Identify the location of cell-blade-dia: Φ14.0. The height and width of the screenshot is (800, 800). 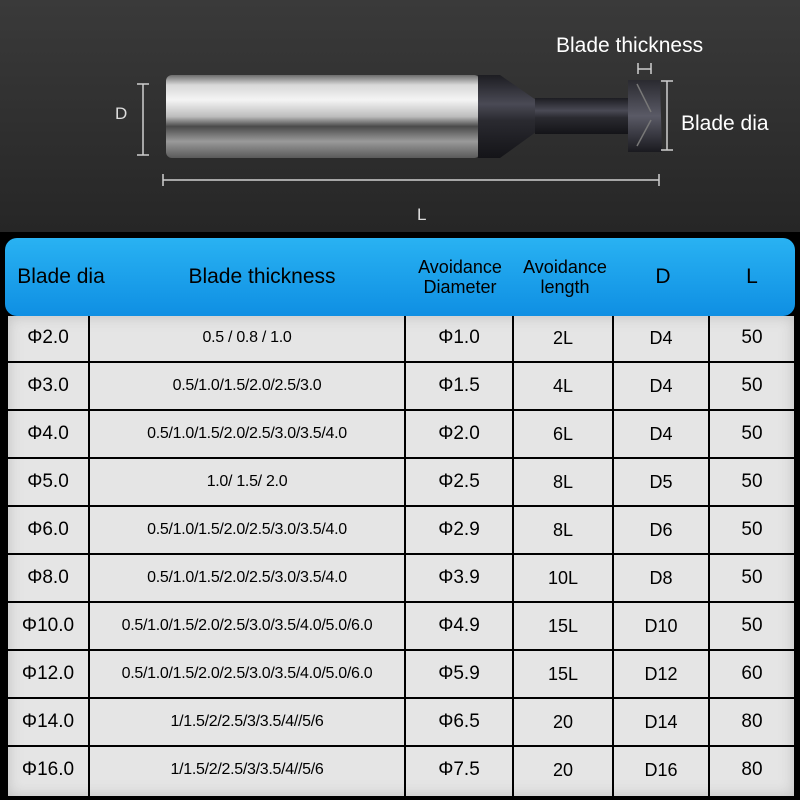
(48, 721).